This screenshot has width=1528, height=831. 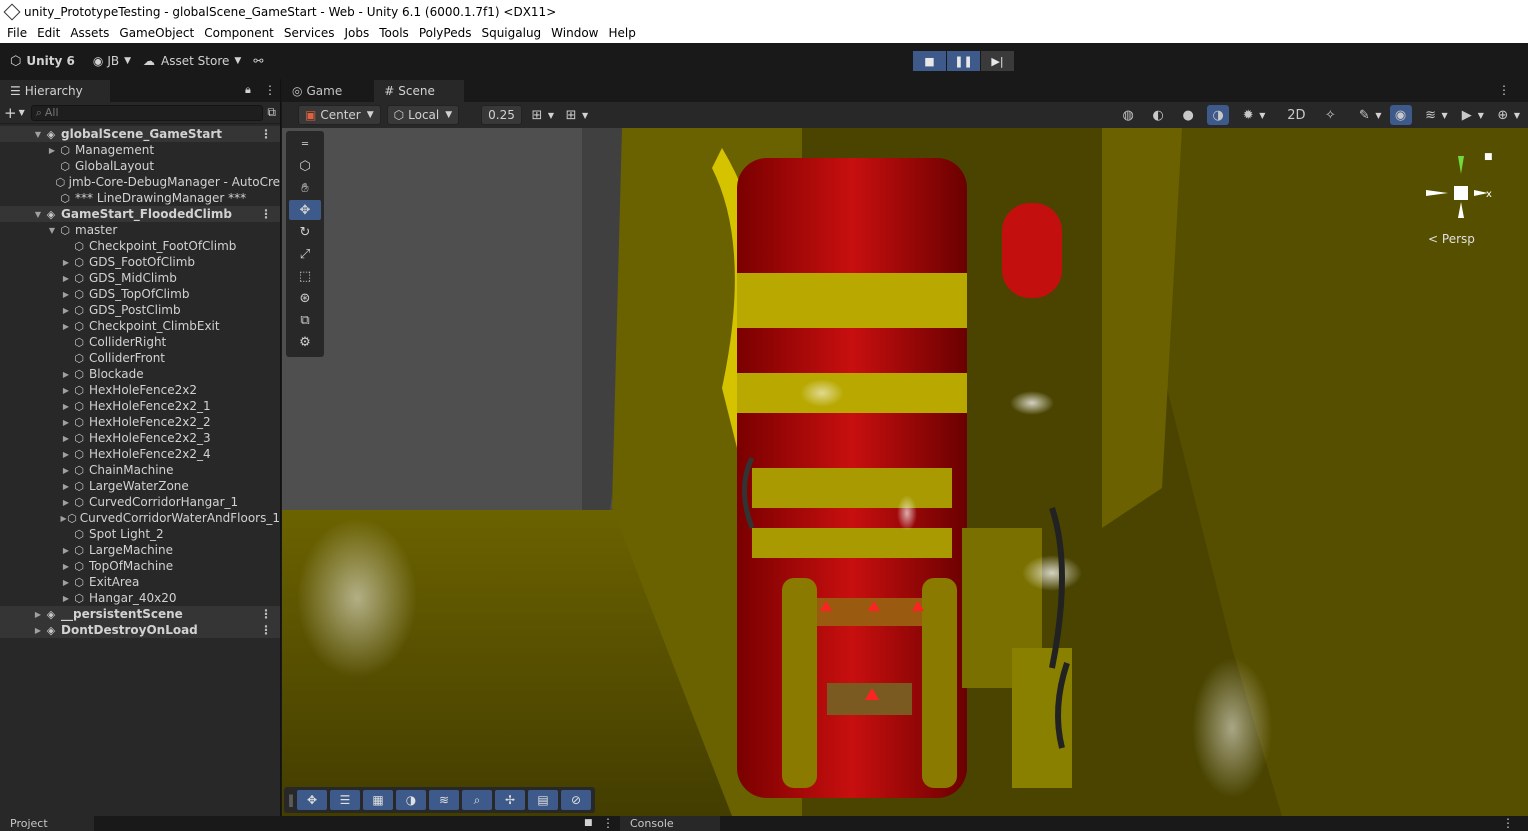 I want to click on tab-project: Project, so click(x=47, y=823).